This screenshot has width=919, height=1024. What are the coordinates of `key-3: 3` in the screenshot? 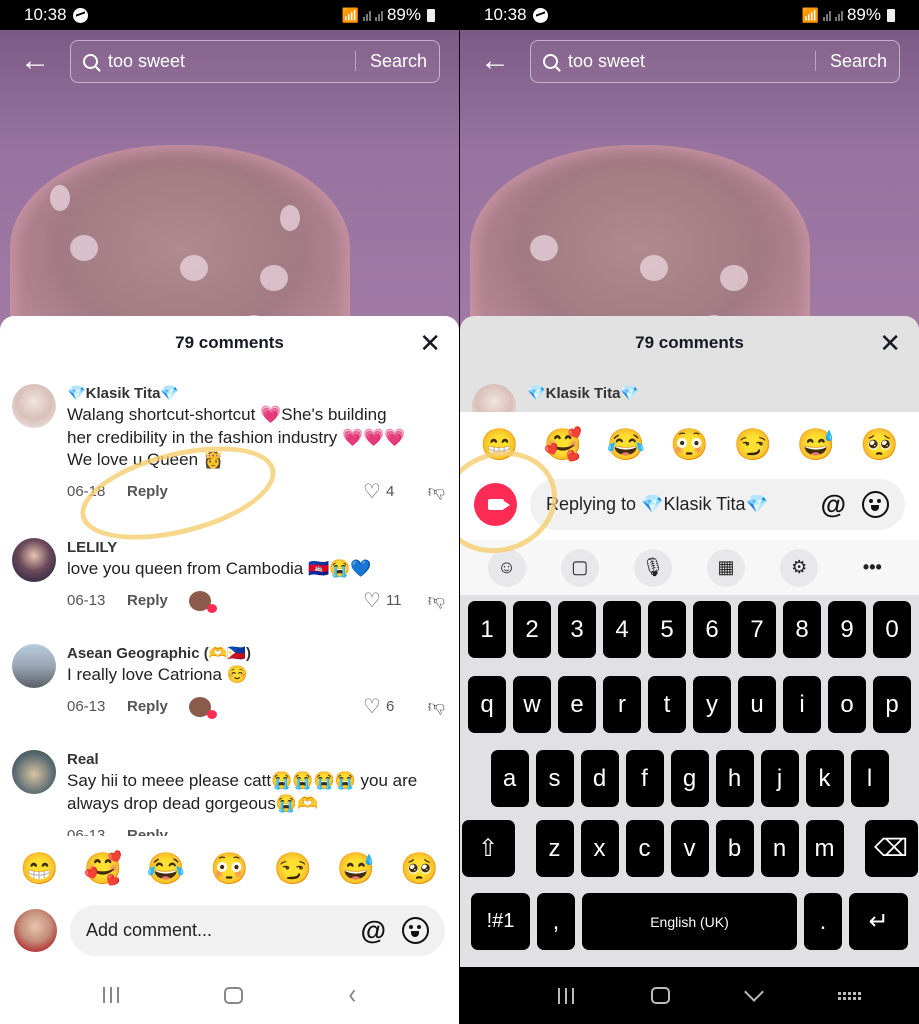 It's located at (577, 629).